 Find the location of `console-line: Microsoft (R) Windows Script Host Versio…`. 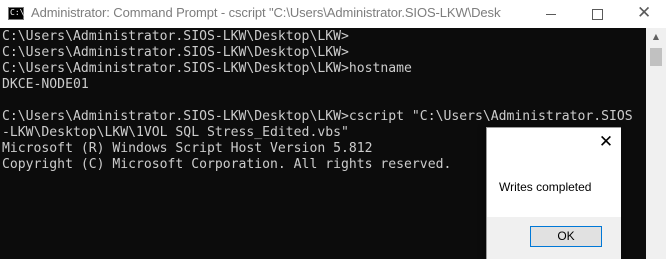

console-line: Microsoft (R) Windows Script Host Versio… is located at coordinates (187, 148).